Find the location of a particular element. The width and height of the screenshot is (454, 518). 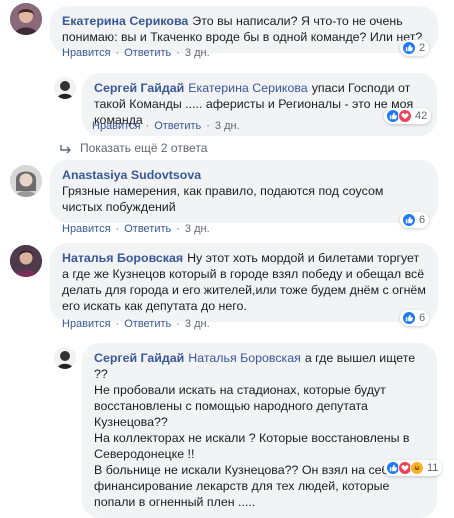

reply-arrow-icon is located at coordinates (66, 149).